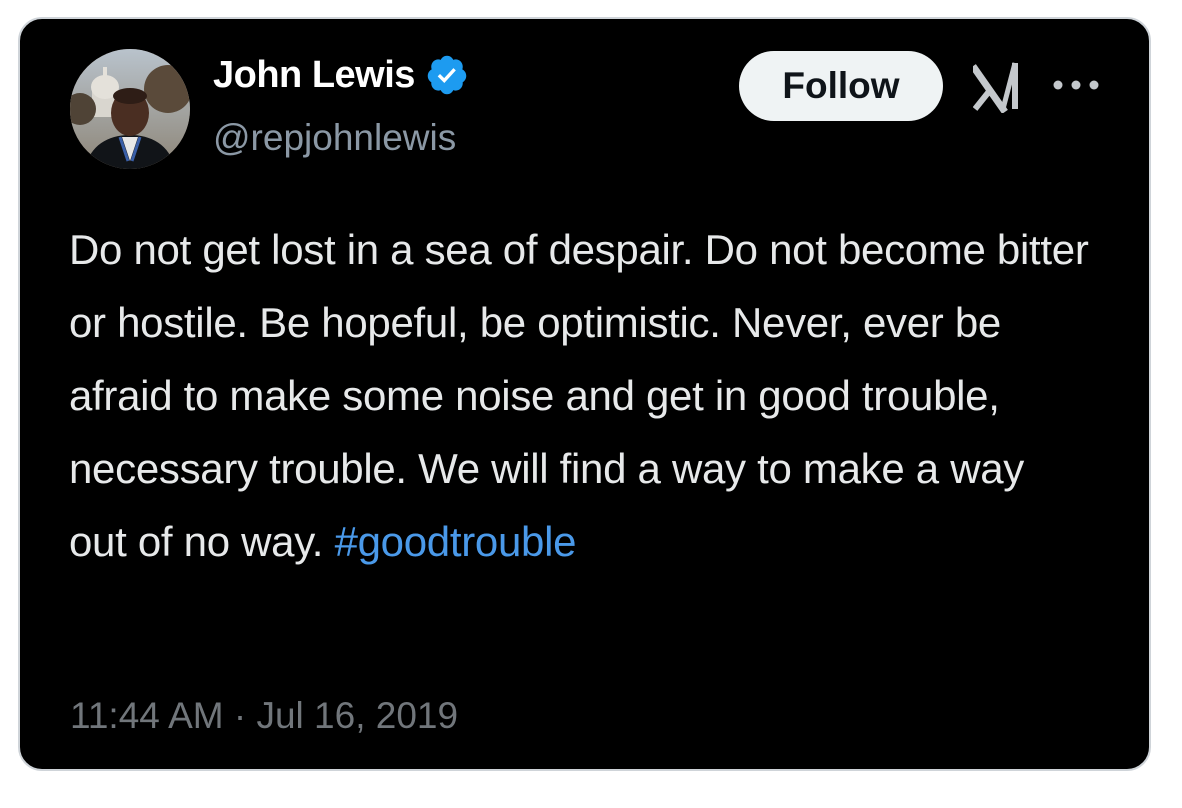 This screenshot has height=808, width=1182. What do you see at coordinates (997, 86) in the screenshot?
I see `x-logo-icon` at bounding box center [997, 86].